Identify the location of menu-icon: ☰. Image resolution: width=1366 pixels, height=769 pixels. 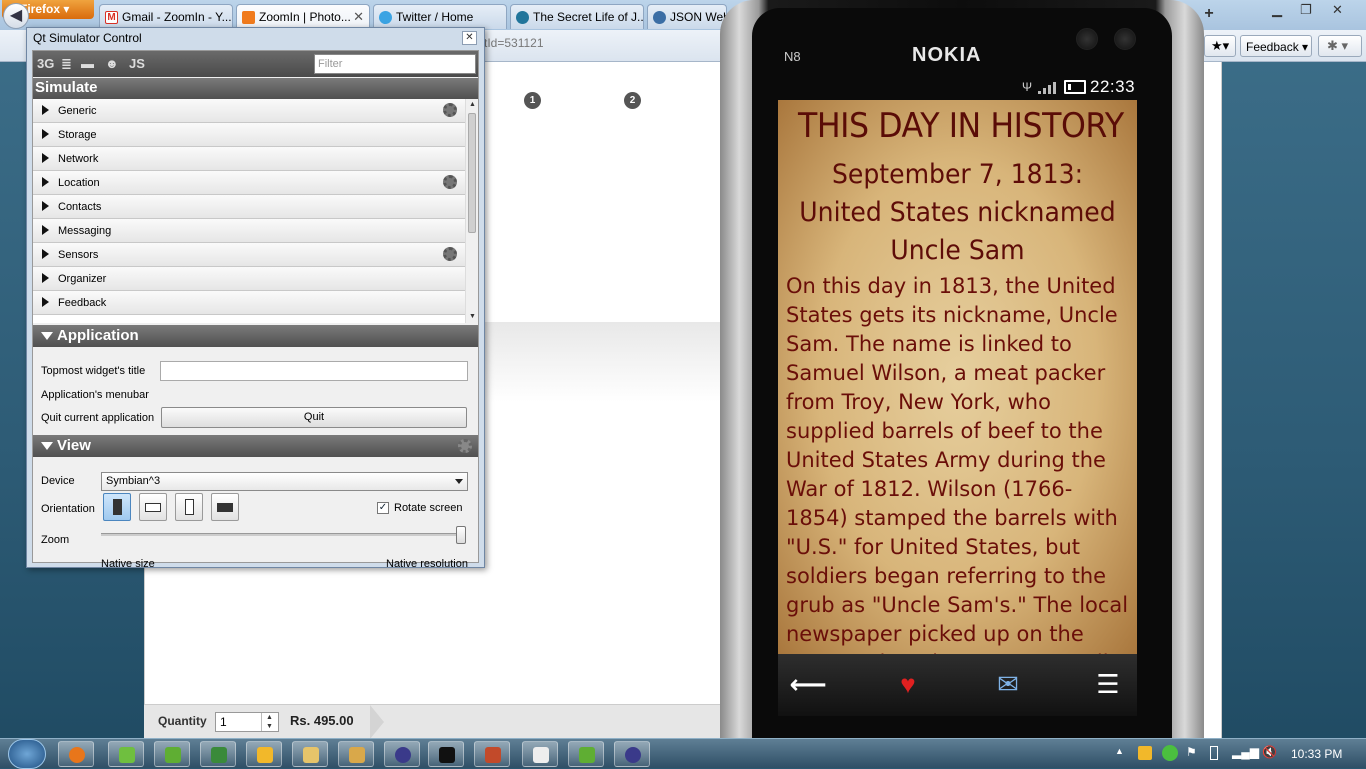
(1108, 685).